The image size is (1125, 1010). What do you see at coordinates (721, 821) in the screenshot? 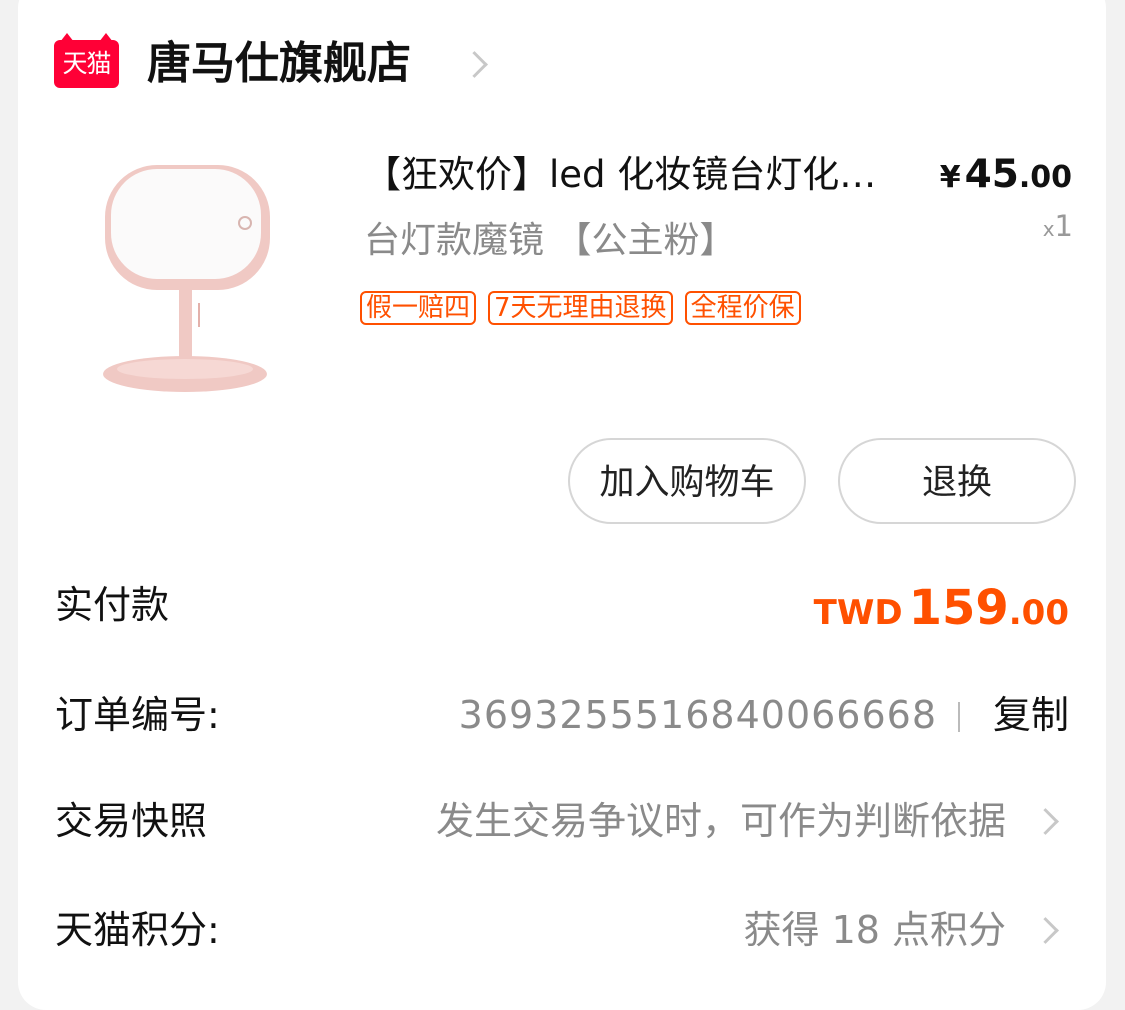
I see `trade-snapshot-hint: 发生交易争议时，可作为判断依据` at bounding box center [721, 821].